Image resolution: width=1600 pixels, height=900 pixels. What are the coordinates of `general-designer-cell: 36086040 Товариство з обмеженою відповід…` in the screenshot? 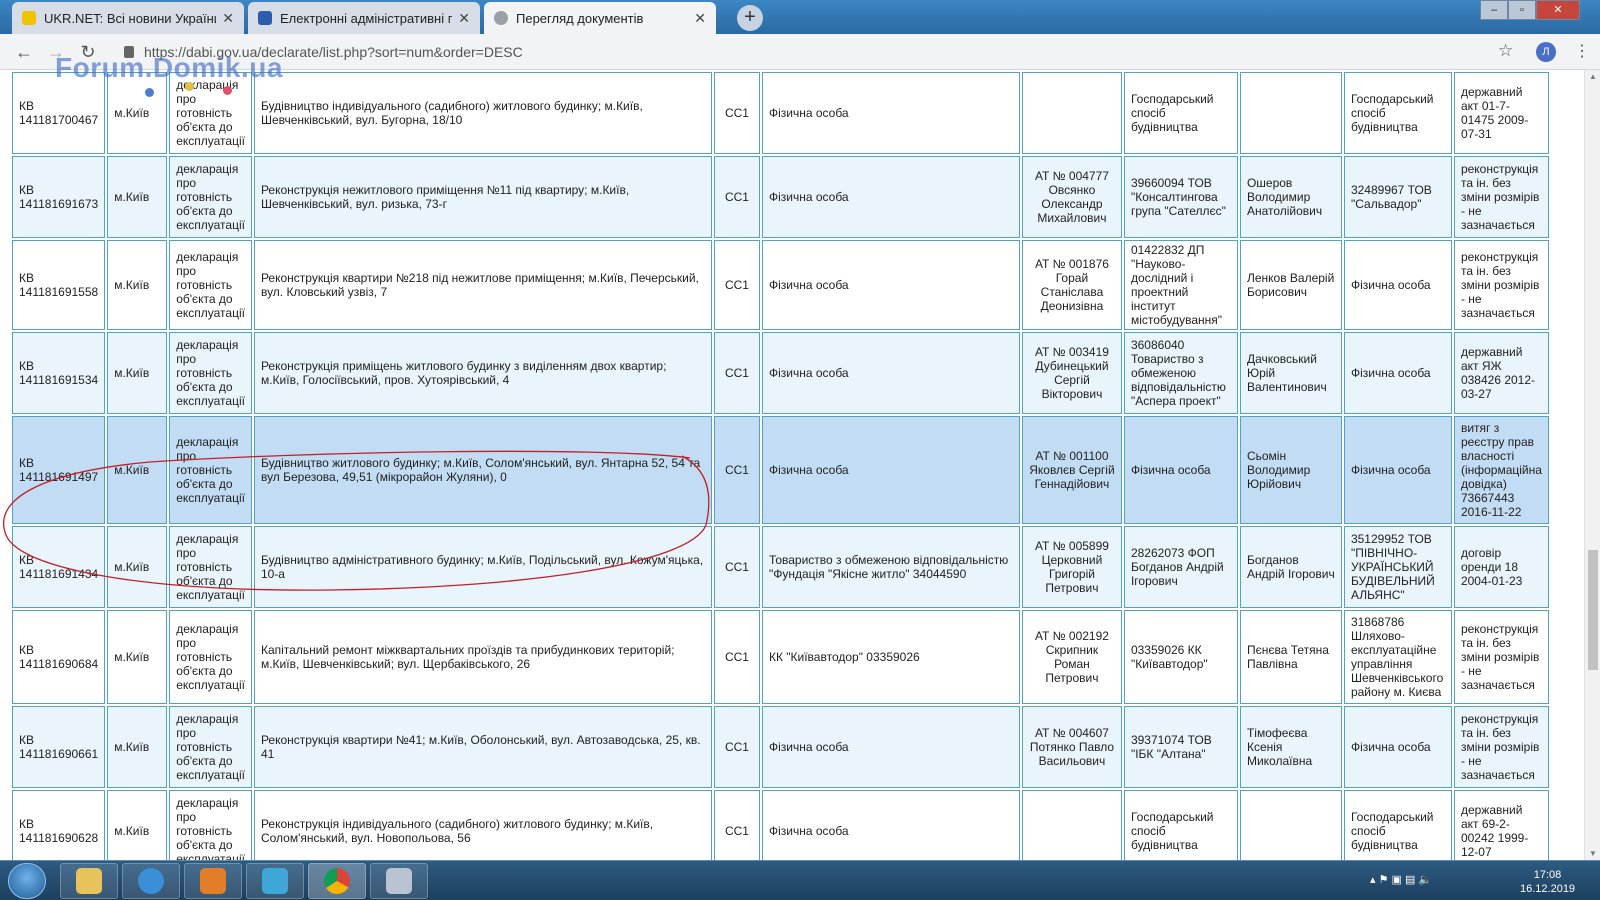 It's located at (1180, 373).